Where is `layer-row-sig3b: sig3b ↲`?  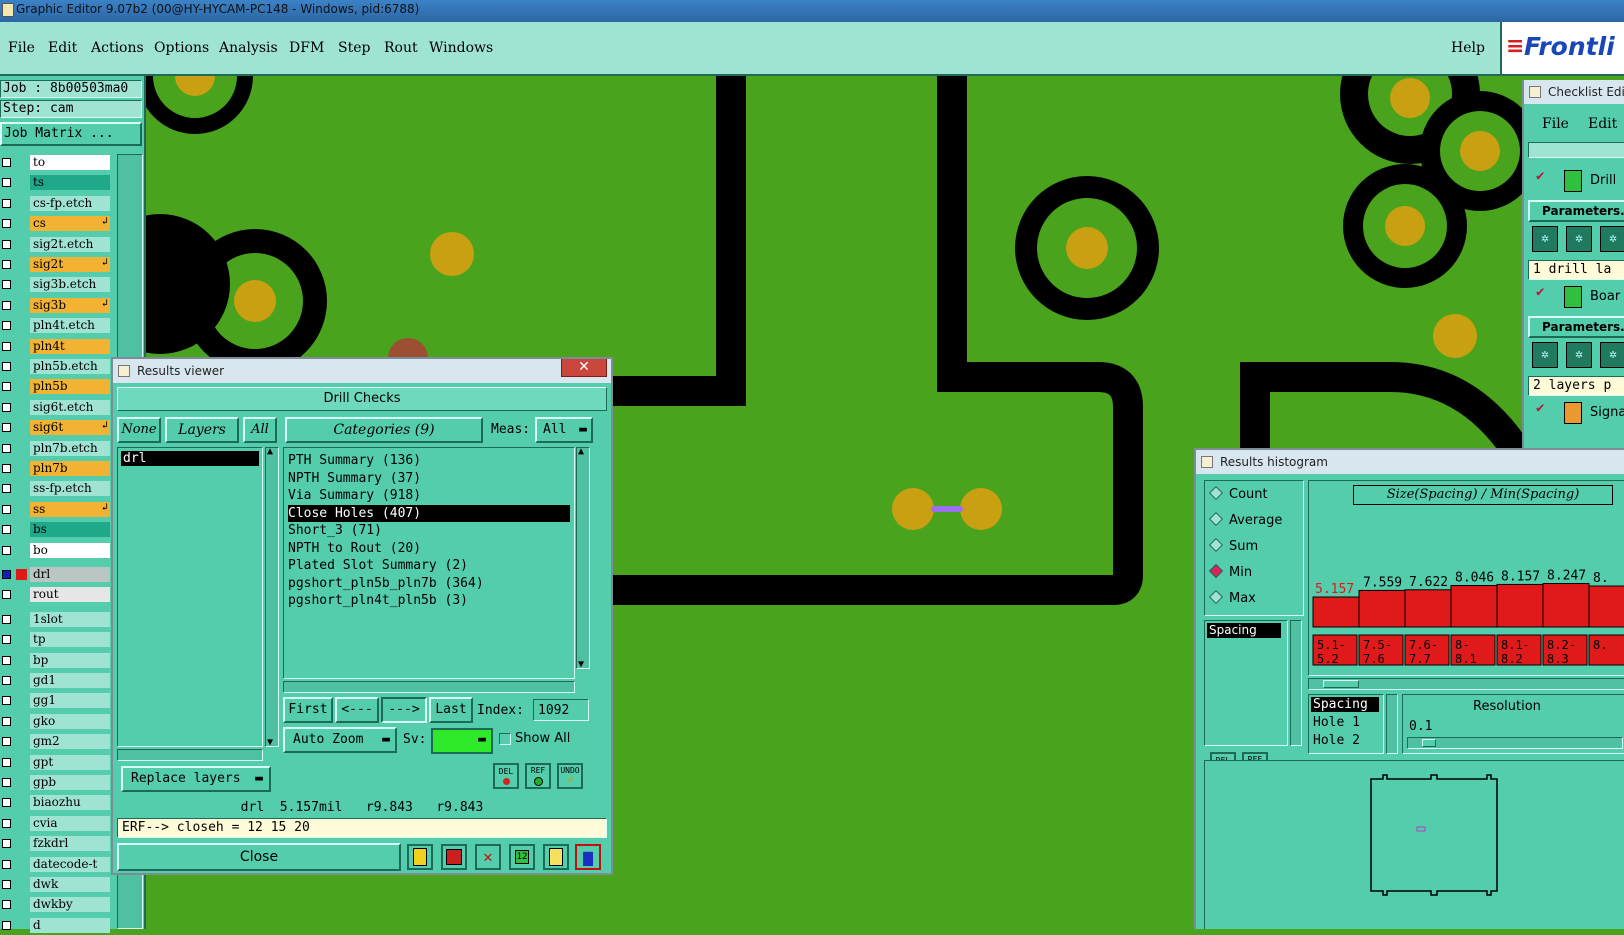 layer-row-sig3b: sig3b ↲ is located at coordinates (56, 306).